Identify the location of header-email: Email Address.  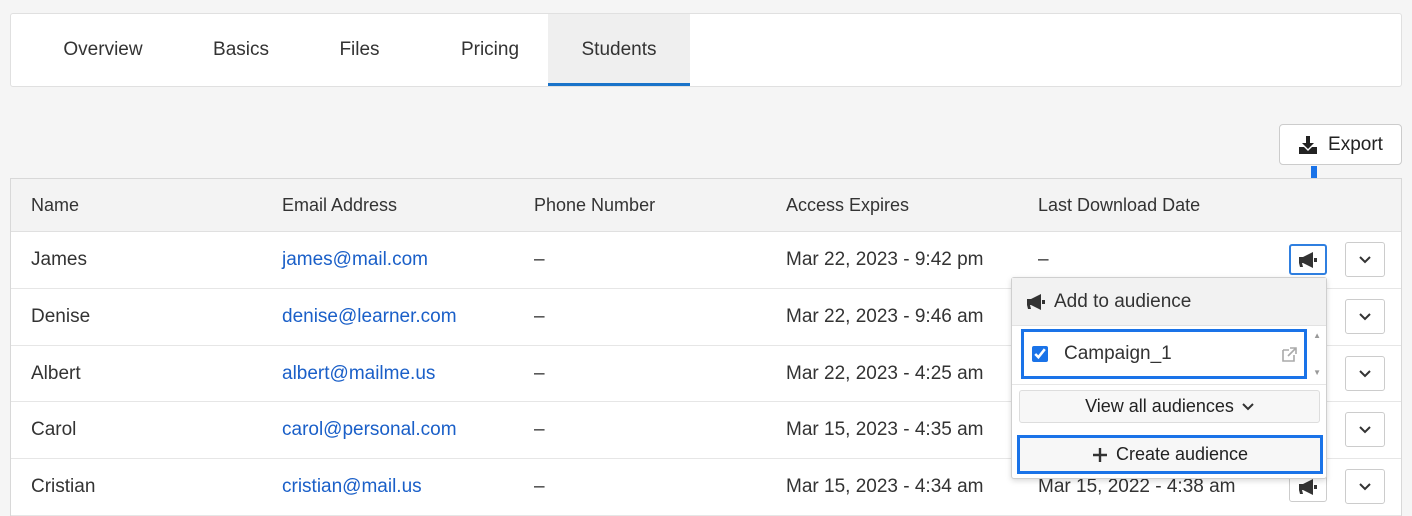
(340, 205).